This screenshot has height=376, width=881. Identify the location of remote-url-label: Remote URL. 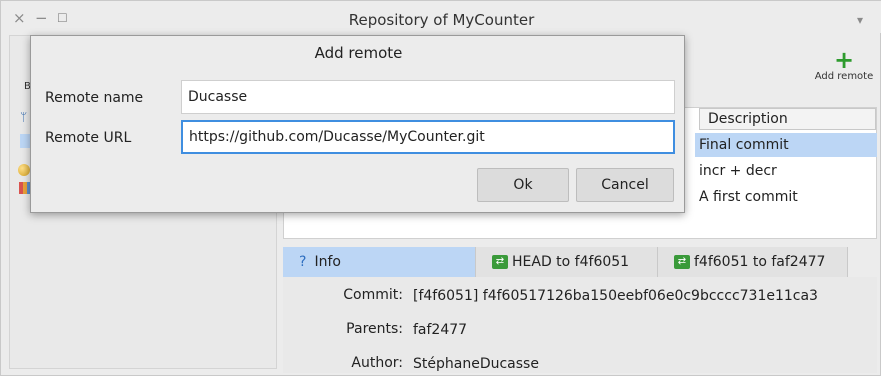
(88, 138).